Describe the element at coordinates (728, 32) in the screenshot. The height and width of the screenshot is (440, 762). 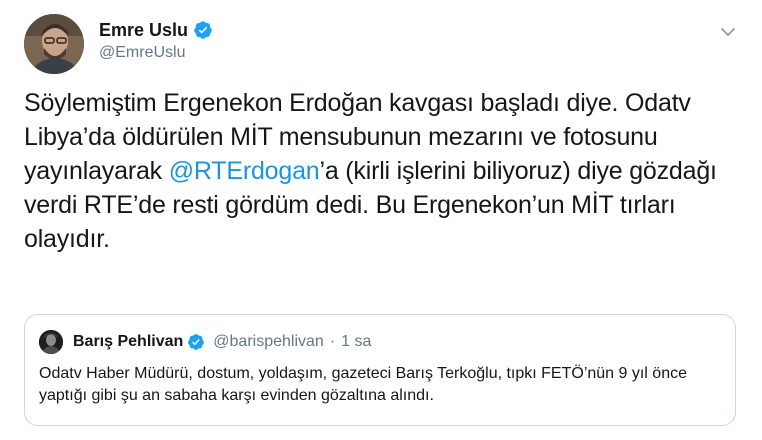
I see `chevron-down-icon` at that location.